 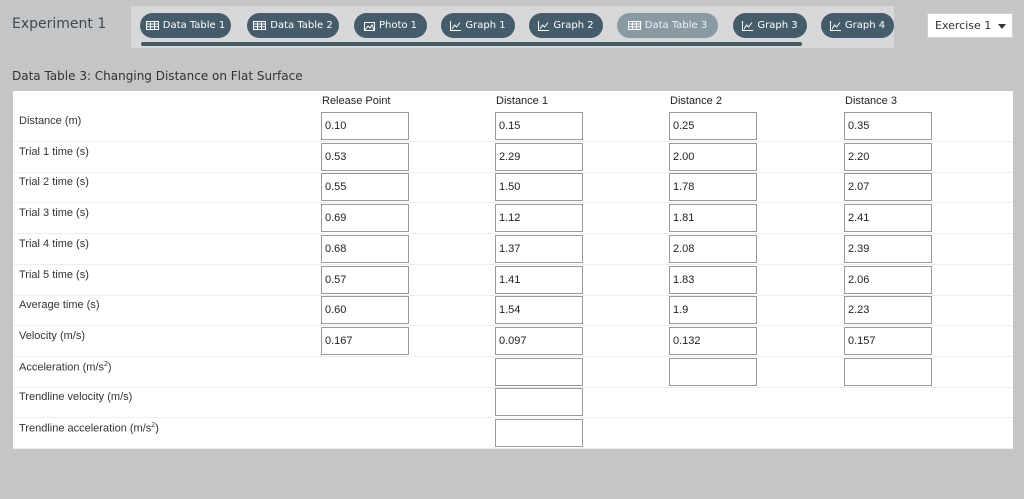 What do you see at coordinates (365, 248) in the screenshot?
I see `value-input: 0.68` at bounding box center [365, 248].